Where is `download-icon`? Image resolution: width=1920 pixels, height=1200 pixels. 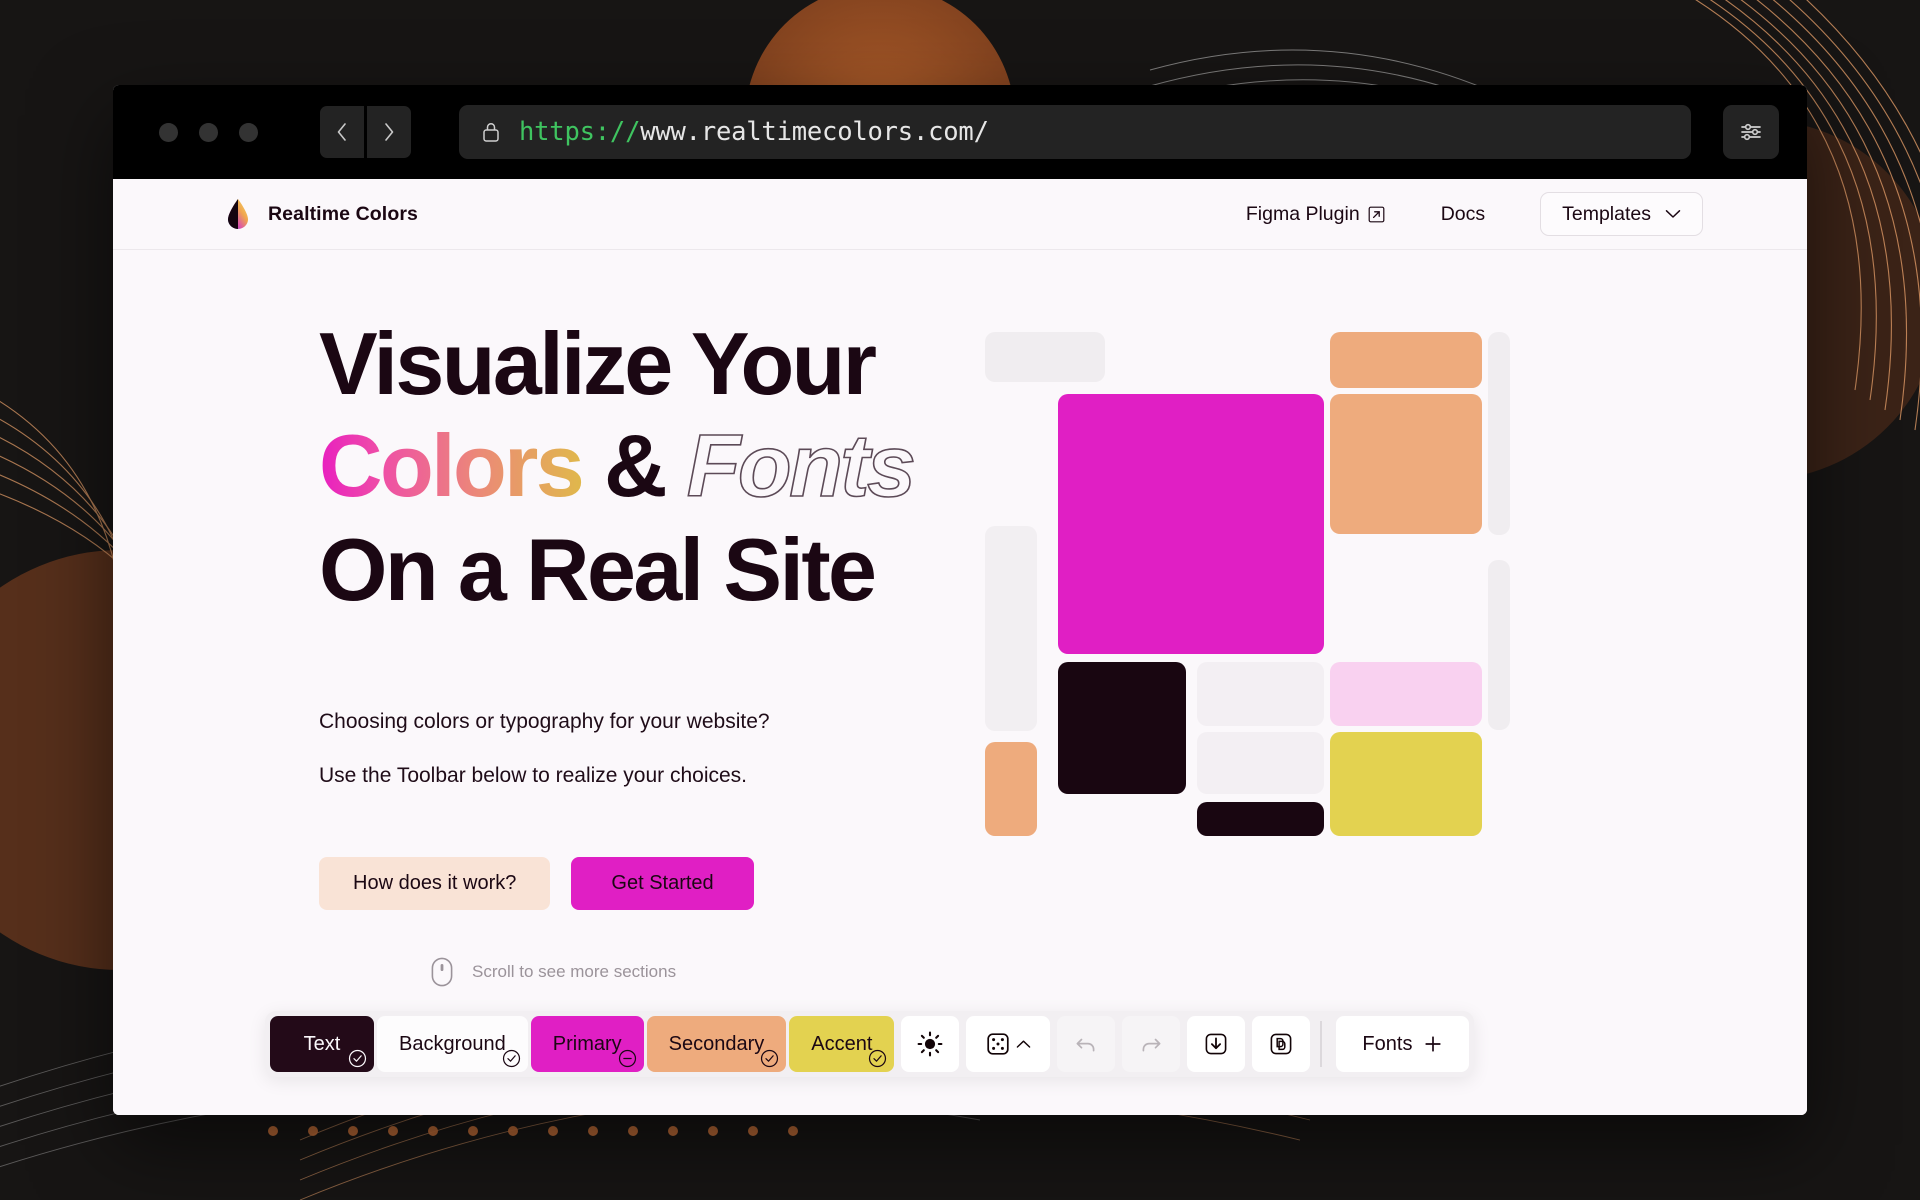 download-icon is located at coordinates (1216, 1044).